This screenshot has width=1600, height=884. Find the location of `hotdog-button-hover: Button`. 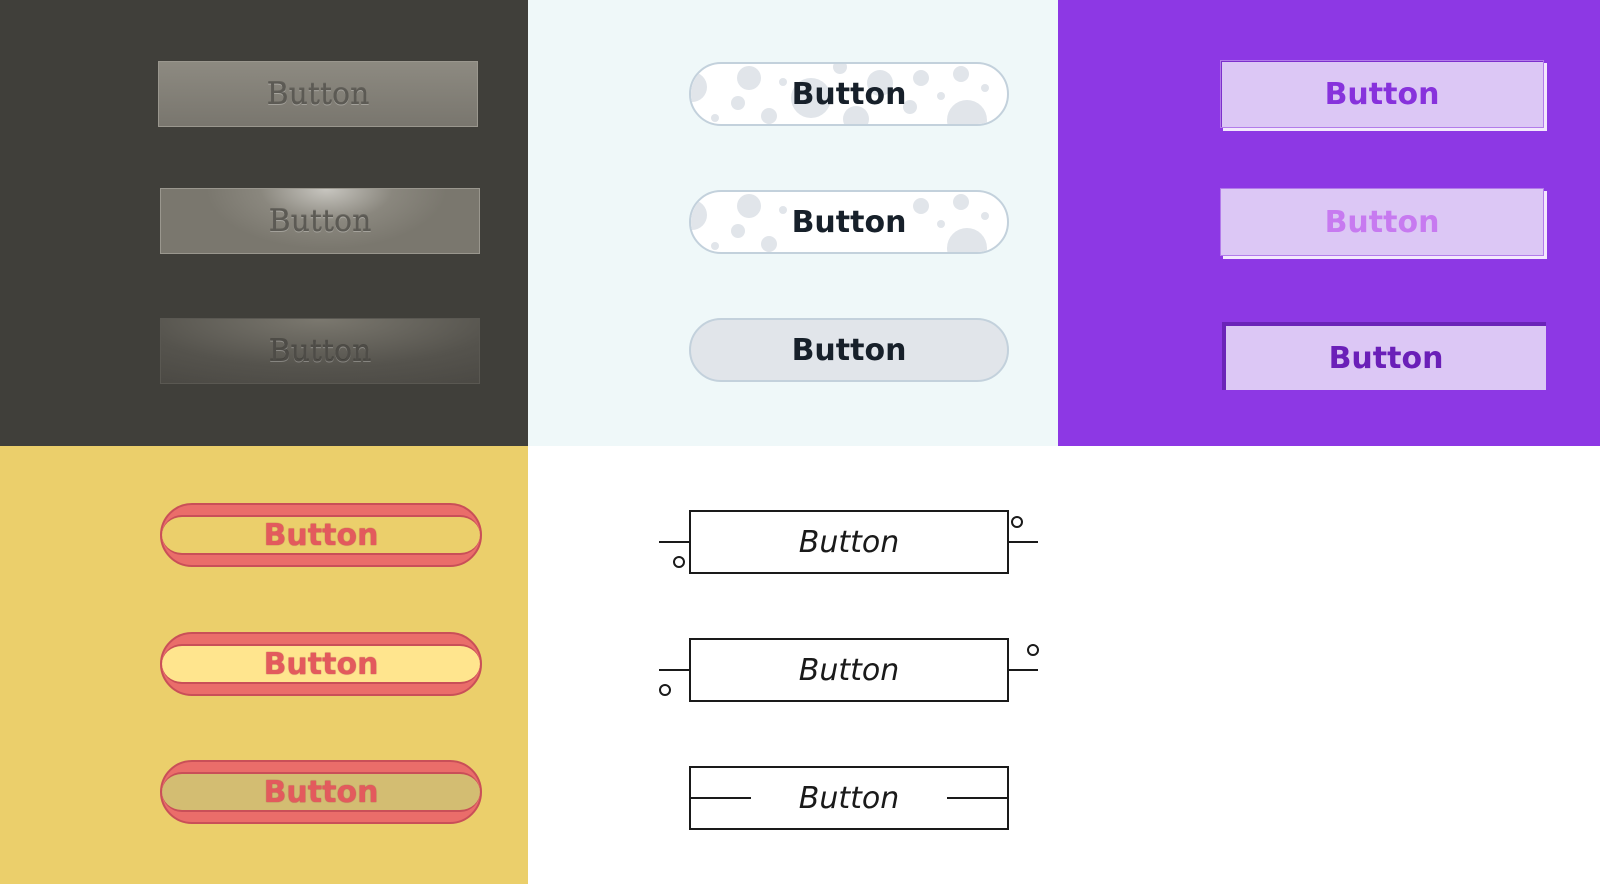

hotdog-button-hover: Button is located at coordinates (321, 664).